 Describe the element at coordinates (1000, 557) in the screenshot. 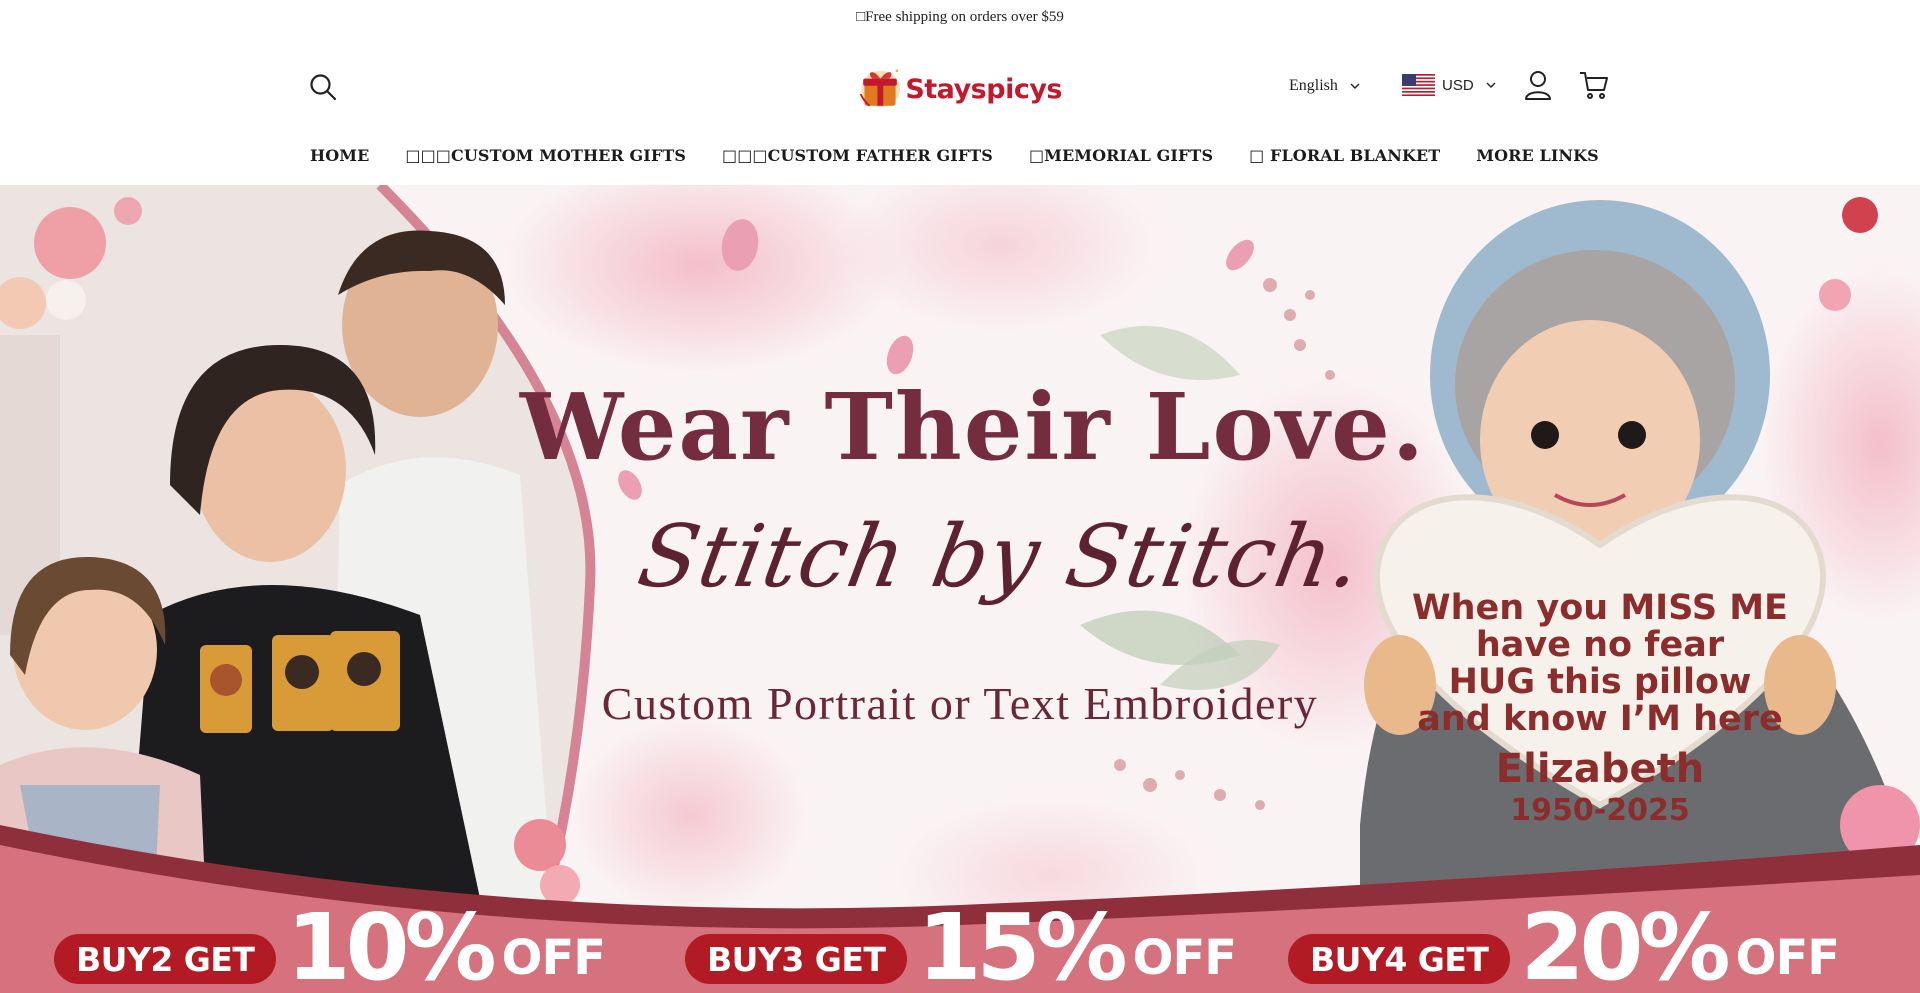

I see `hero-script-tagline: Stitch by Stitch.` at that location.